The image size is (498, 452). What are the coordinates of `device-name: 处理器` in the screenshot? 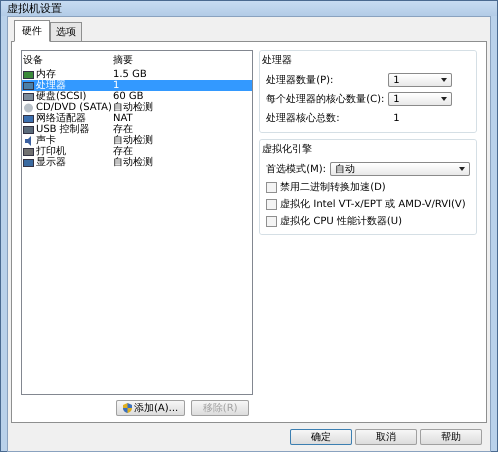 It's located at (51, 85).